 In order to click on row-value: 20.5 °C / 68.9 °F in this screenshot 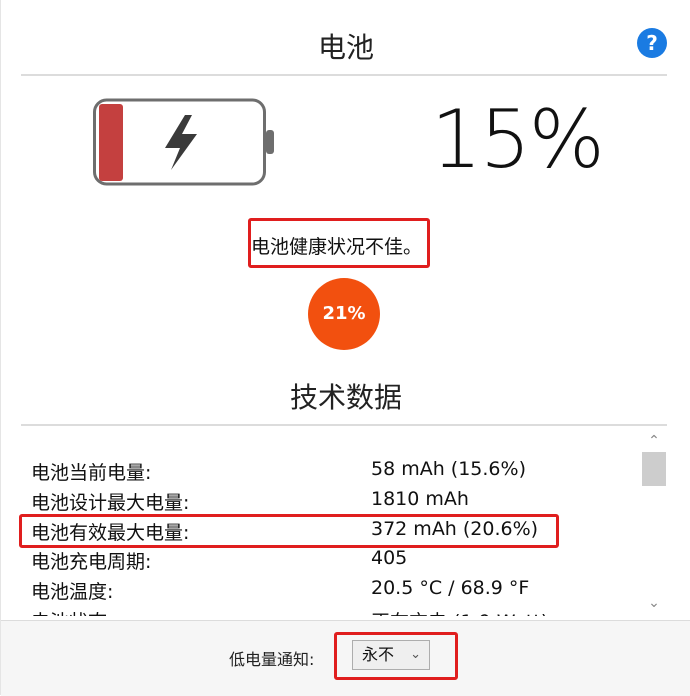, I will do `click(450, 588)`.